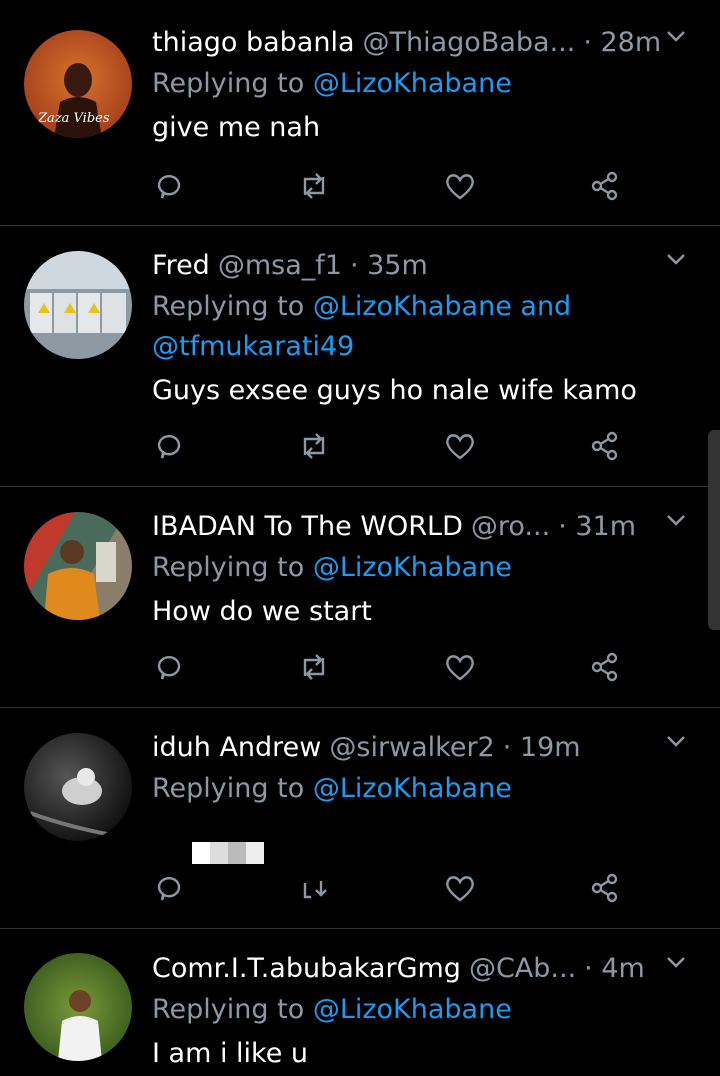 The width and height of the screenshot is (720, 1076). Describe the element at coordinates (230, 1053) in the screenshot. I see `tweet-text: I am i like u` at that location.